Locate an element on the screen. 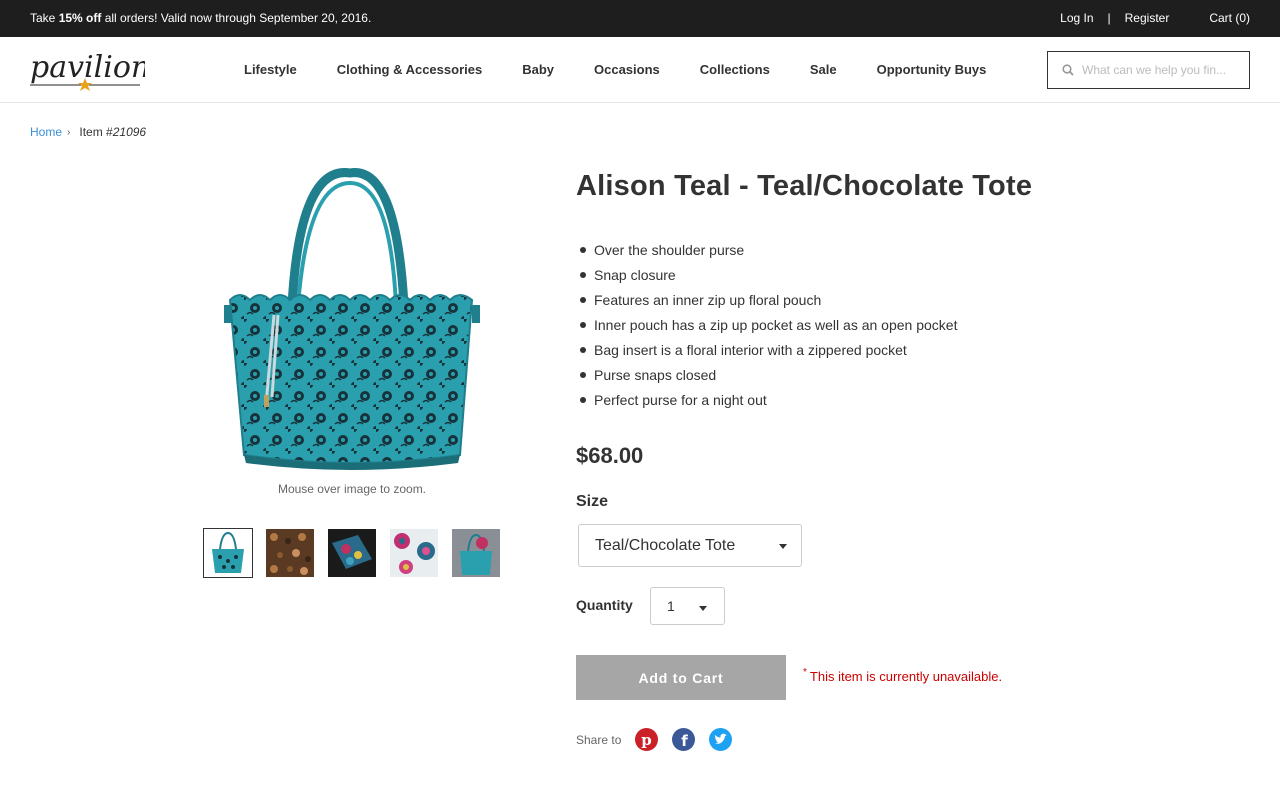  nav-sale: Sale is located at coordinates (823, 69).